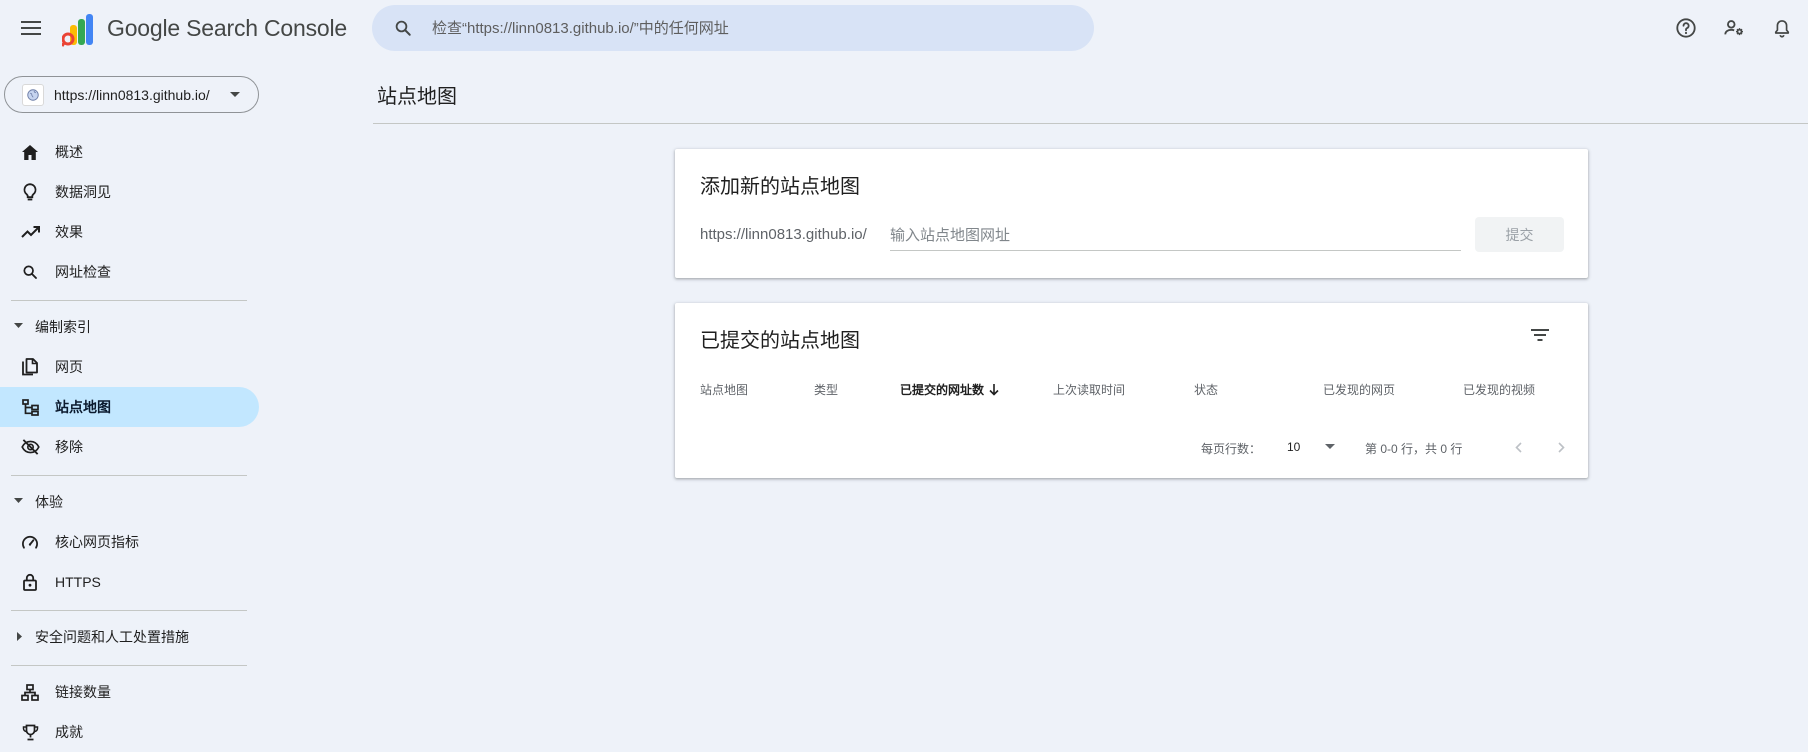 This screenshot has width=1808, height=752. I want to click on sidebar-item-label: 核心网页指标, so click(97, 542).